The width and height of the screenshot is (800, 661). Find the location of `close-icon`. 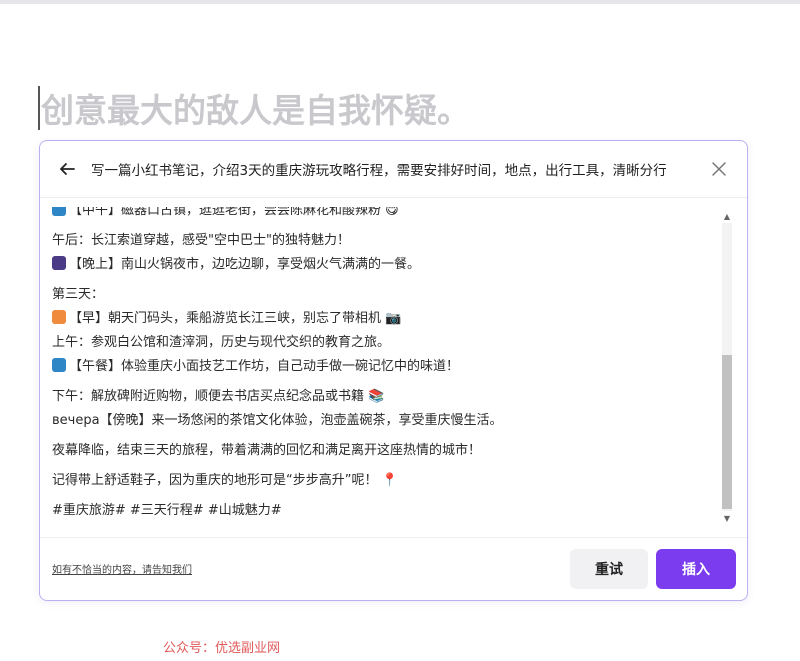

close-icon is located at coordinates (719, 169).